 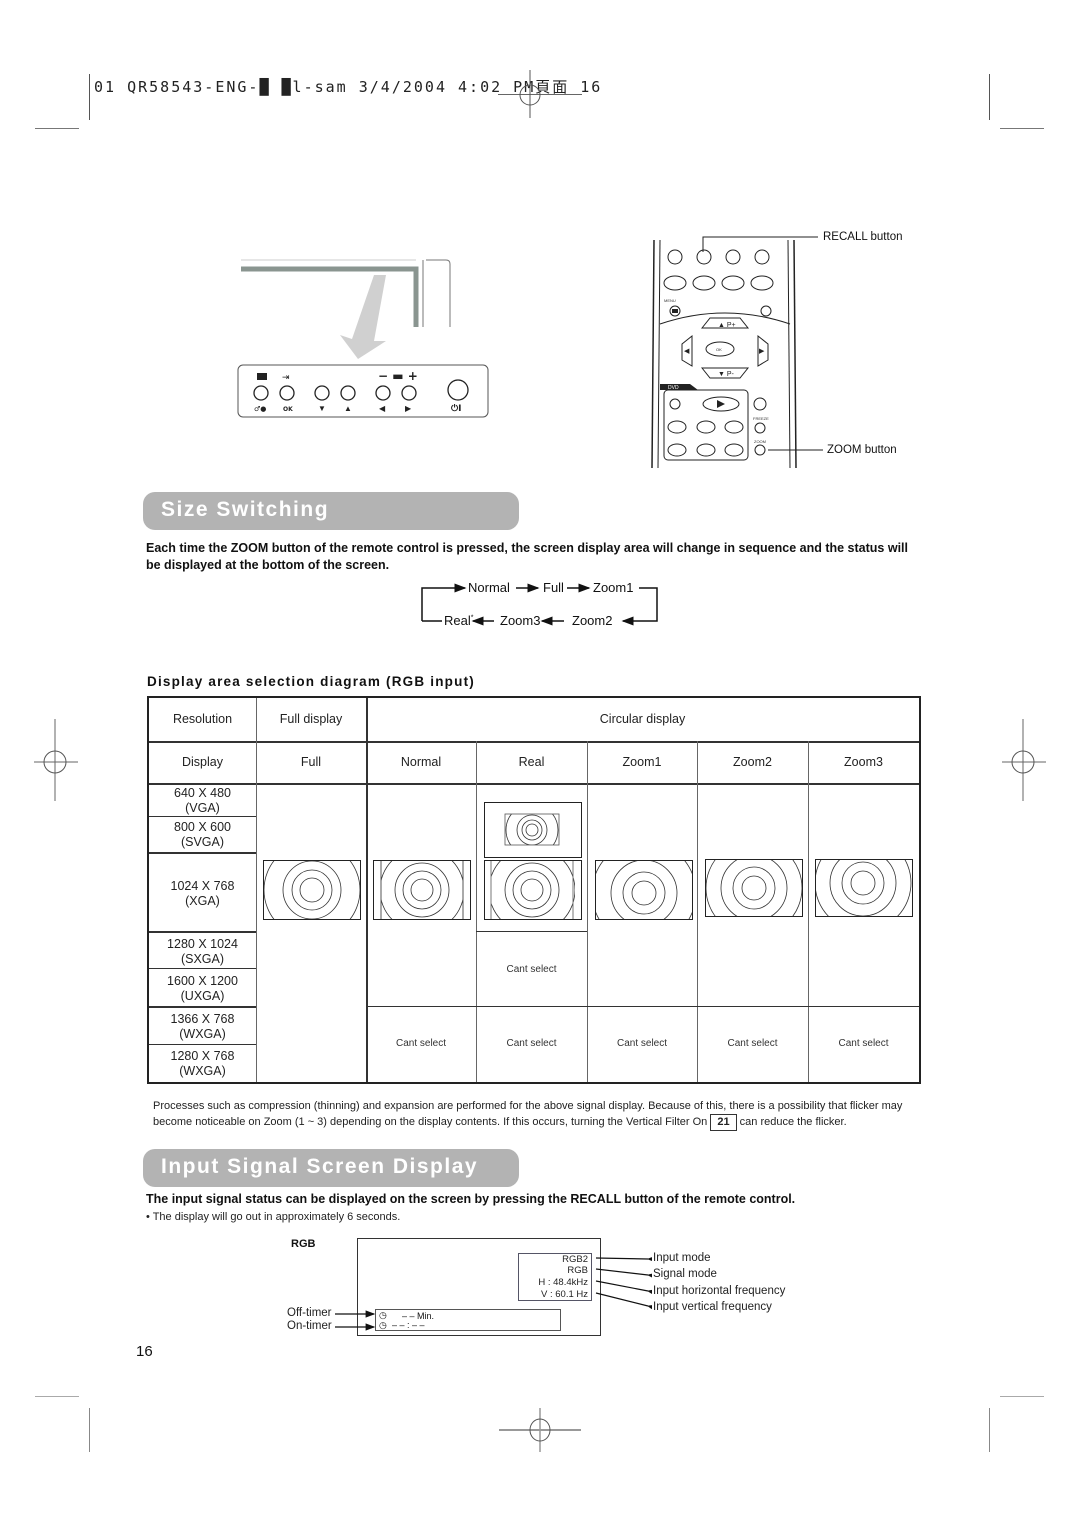 I want to click on header-zoom2: Zoom2, so click(x=752, y=762).